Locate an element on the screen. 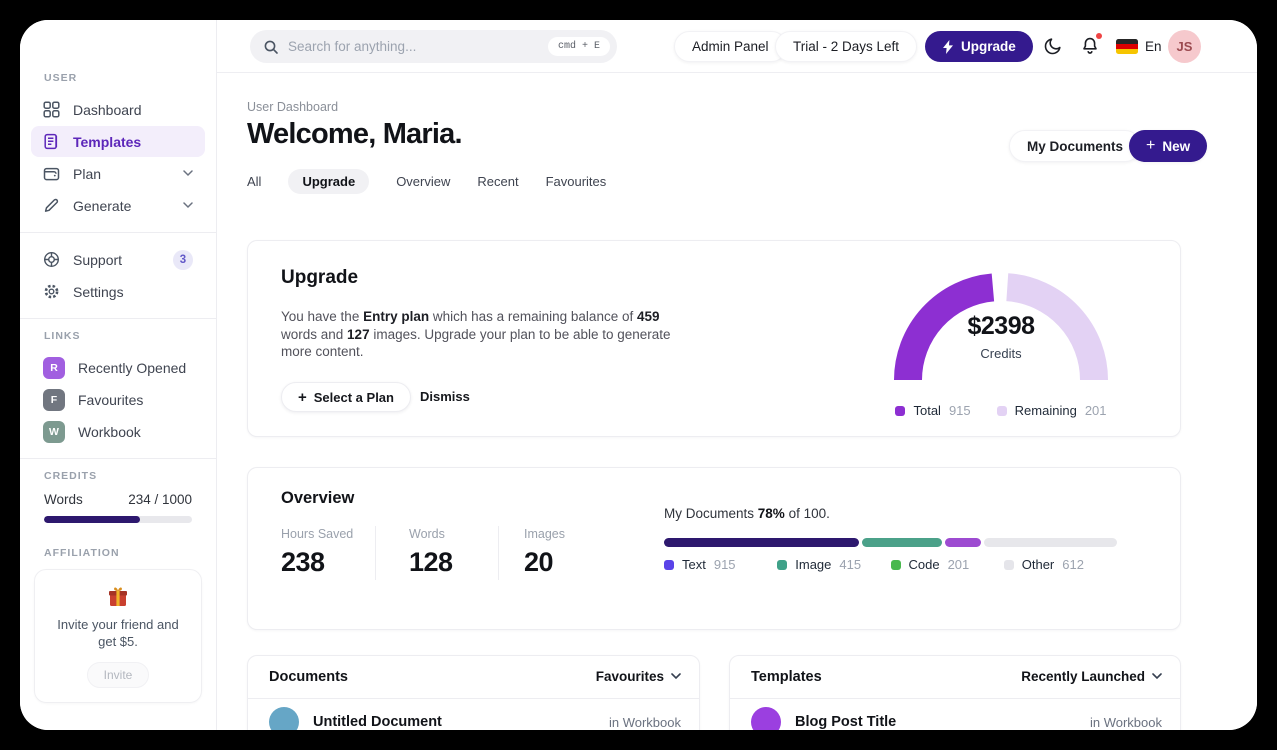 This screenshot has width=1277, height=750. legend-label: Image is located at coordinates (813, 564).